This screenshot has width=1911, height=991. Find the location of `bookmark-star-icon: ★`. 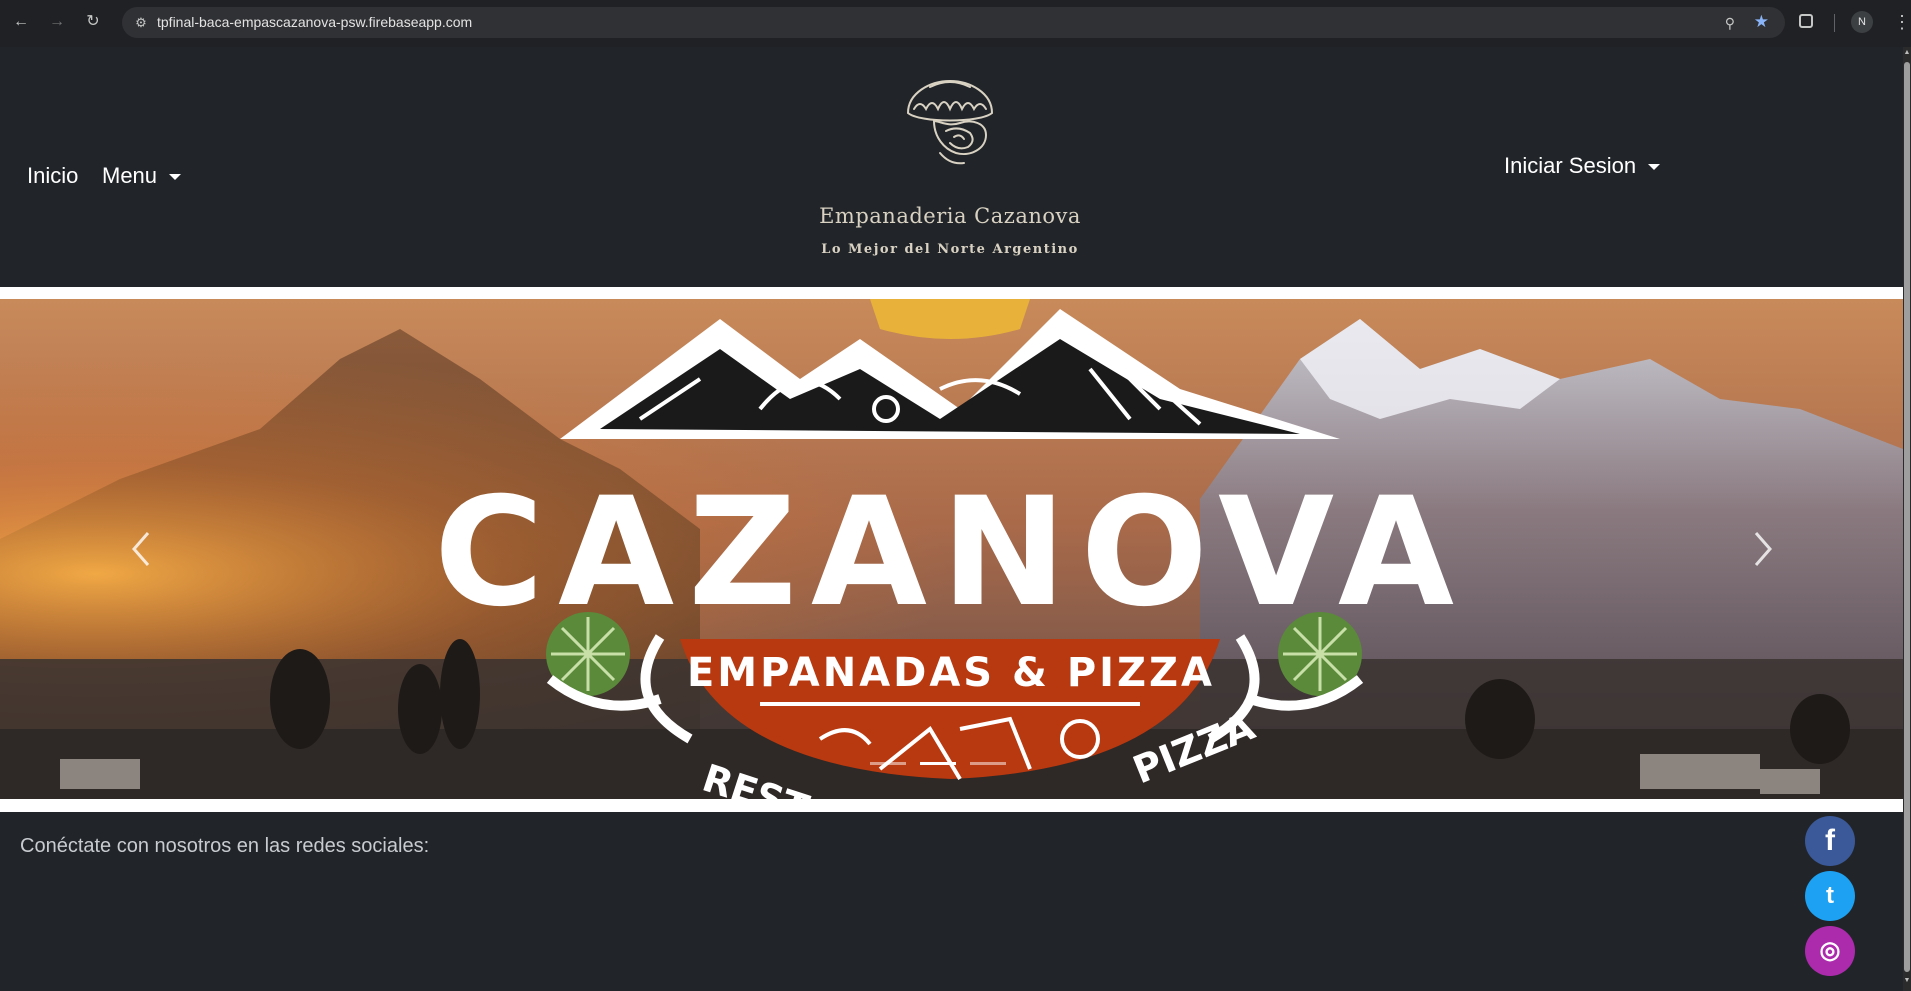

bookmark-star-icon: ★ is located at coordinates (1761, 22).